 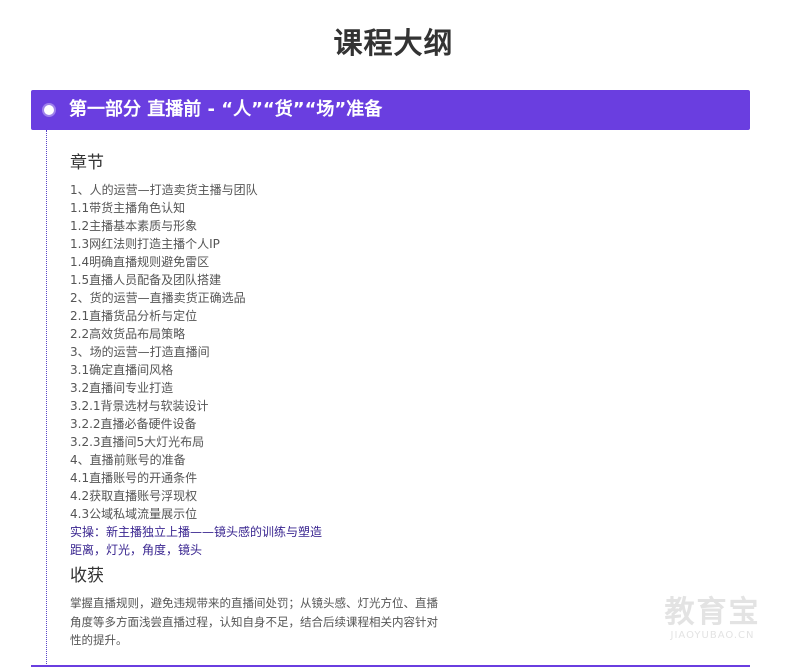 What do you see at coordinates (164, 190) in the screenshot?
I see `chapter-item: 1、人的运营—打造卖货主播与团队` at bounding box center [164, 190].